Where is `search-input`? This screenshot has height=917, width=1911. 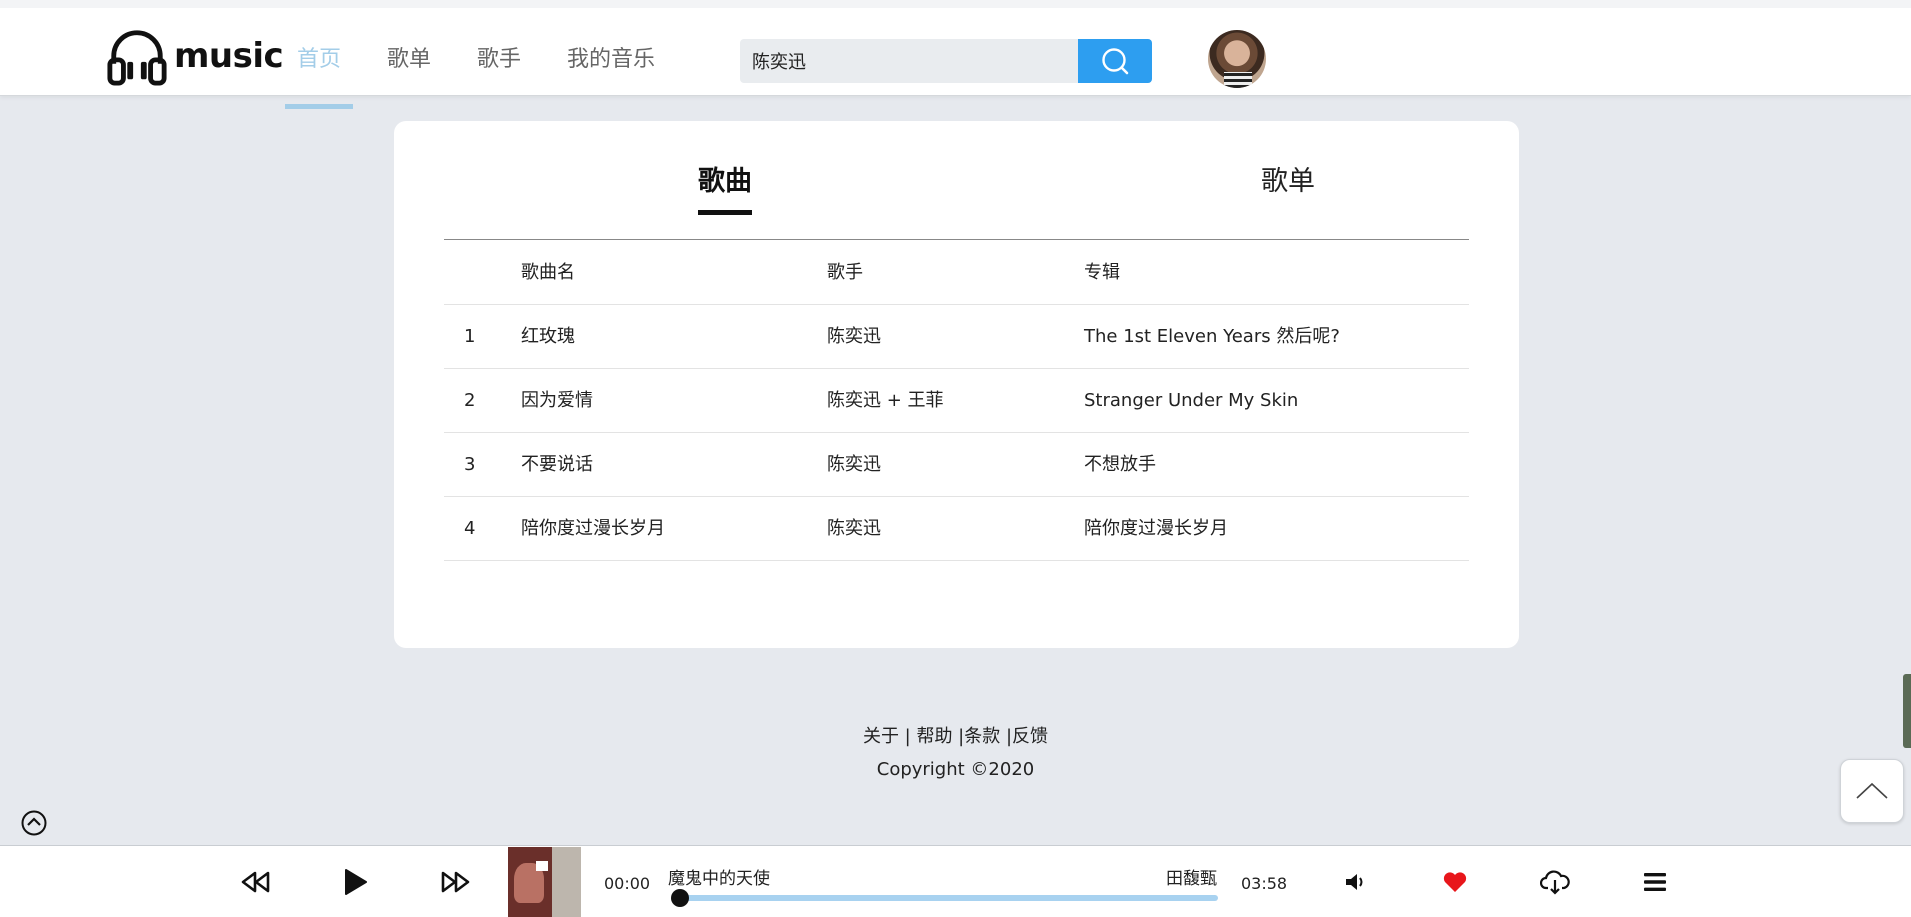
search-input is located at coordinates (909, 61).